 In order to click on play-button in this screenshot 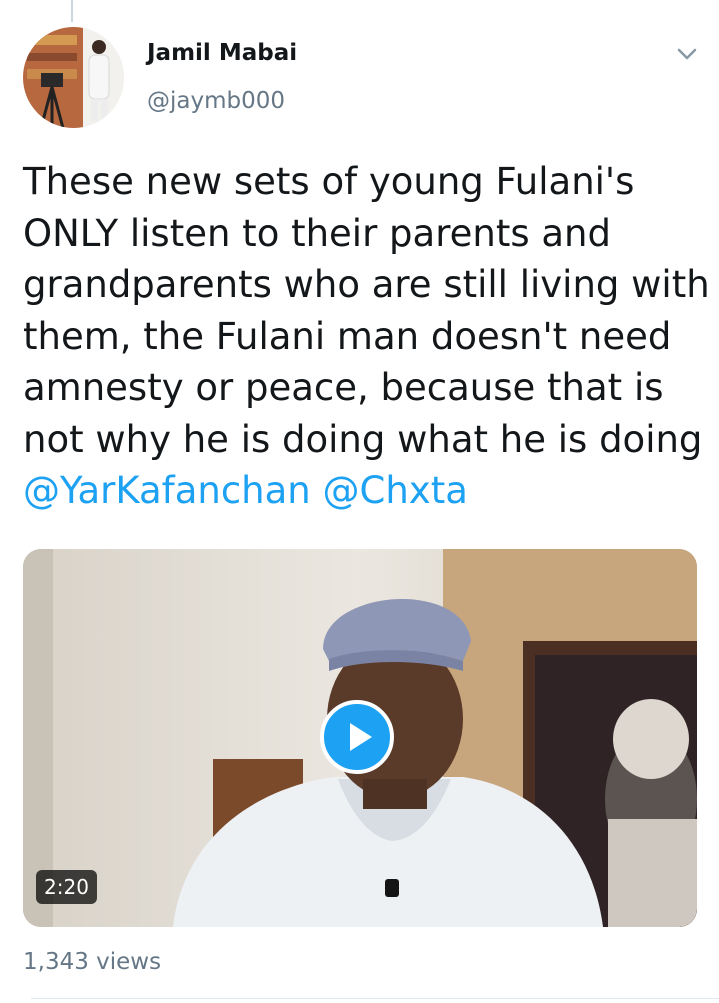, I will do `click(357, 737)`.